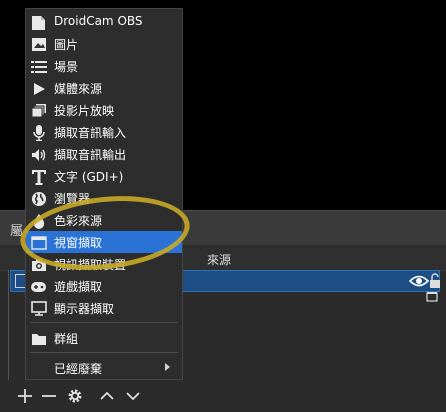  What do you see at coordinates (167, 367) in the screenshot?
I see `submenu-arrow-icon` at bounding box center [167, 367].